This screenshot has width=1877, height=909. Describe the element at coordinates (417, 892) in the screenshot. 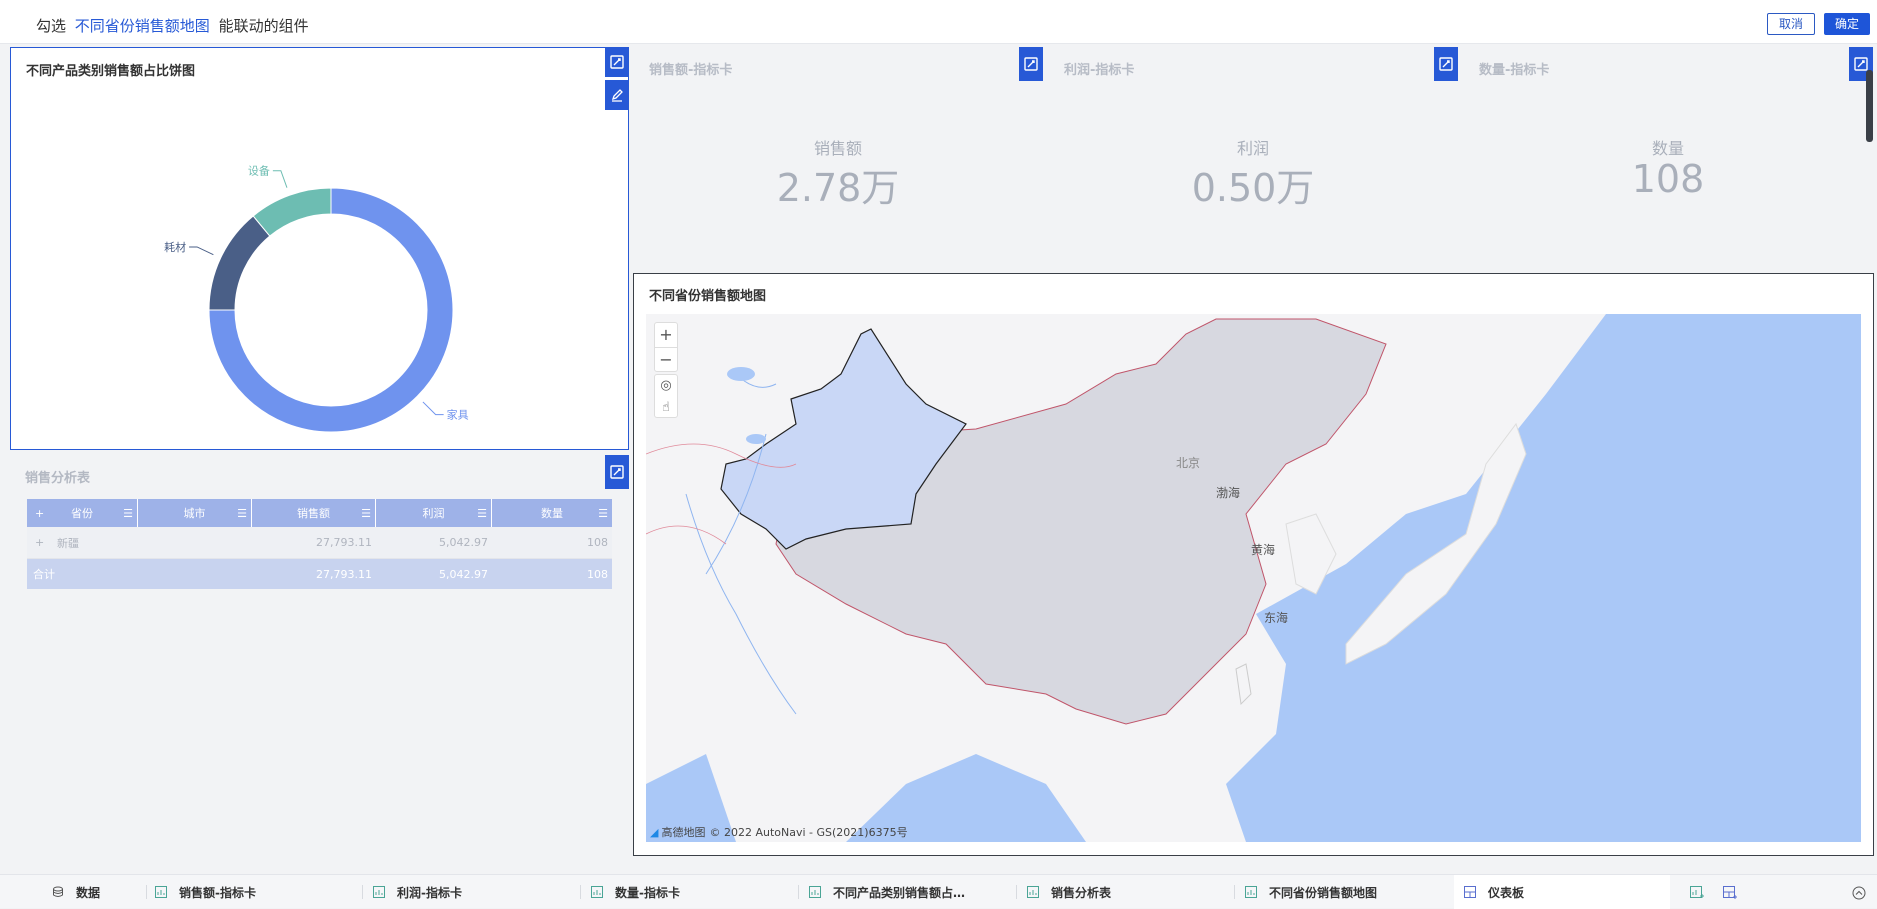

I see `tab-kpi-profit: 利润-指标卡` at that location.